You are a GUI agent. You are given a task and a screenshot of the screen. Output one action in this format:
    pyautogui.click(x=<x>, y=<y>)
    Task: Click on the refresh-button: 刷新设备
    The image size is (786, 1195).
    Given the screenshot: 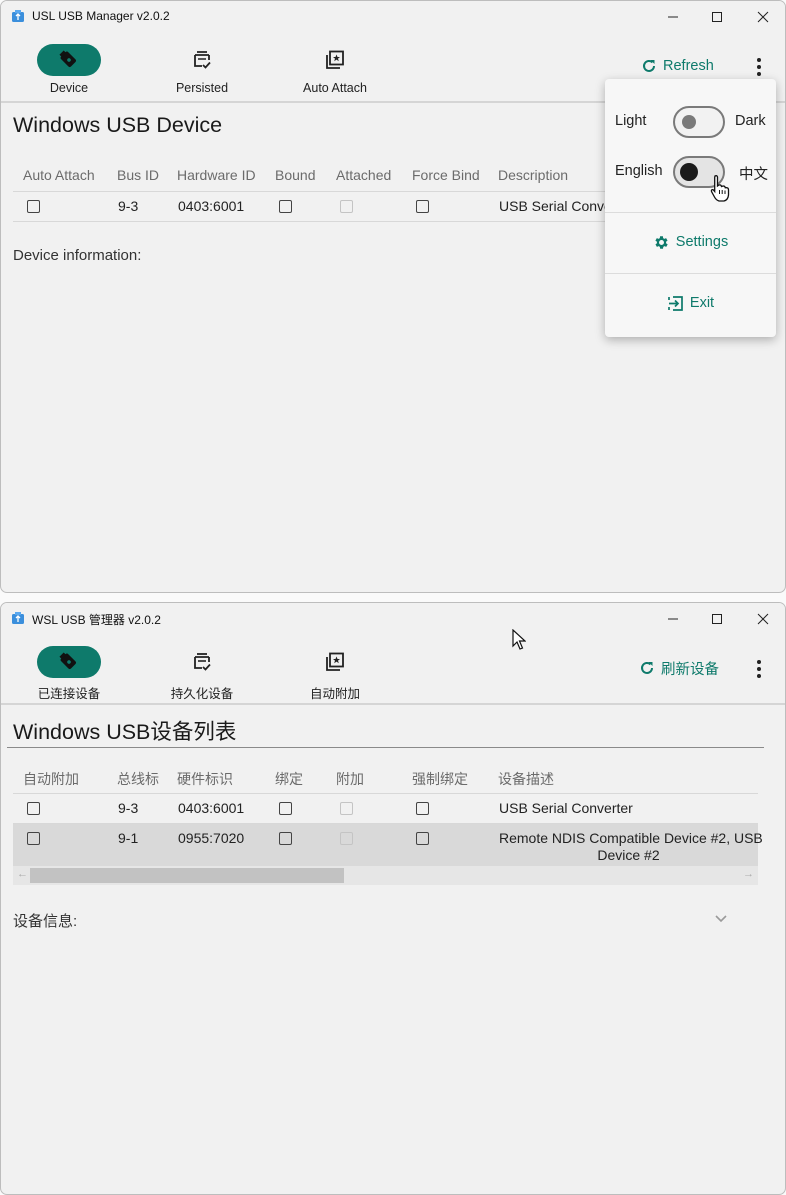 What is the action you would take?
    pyautogui.click(x=679, y=668)
    